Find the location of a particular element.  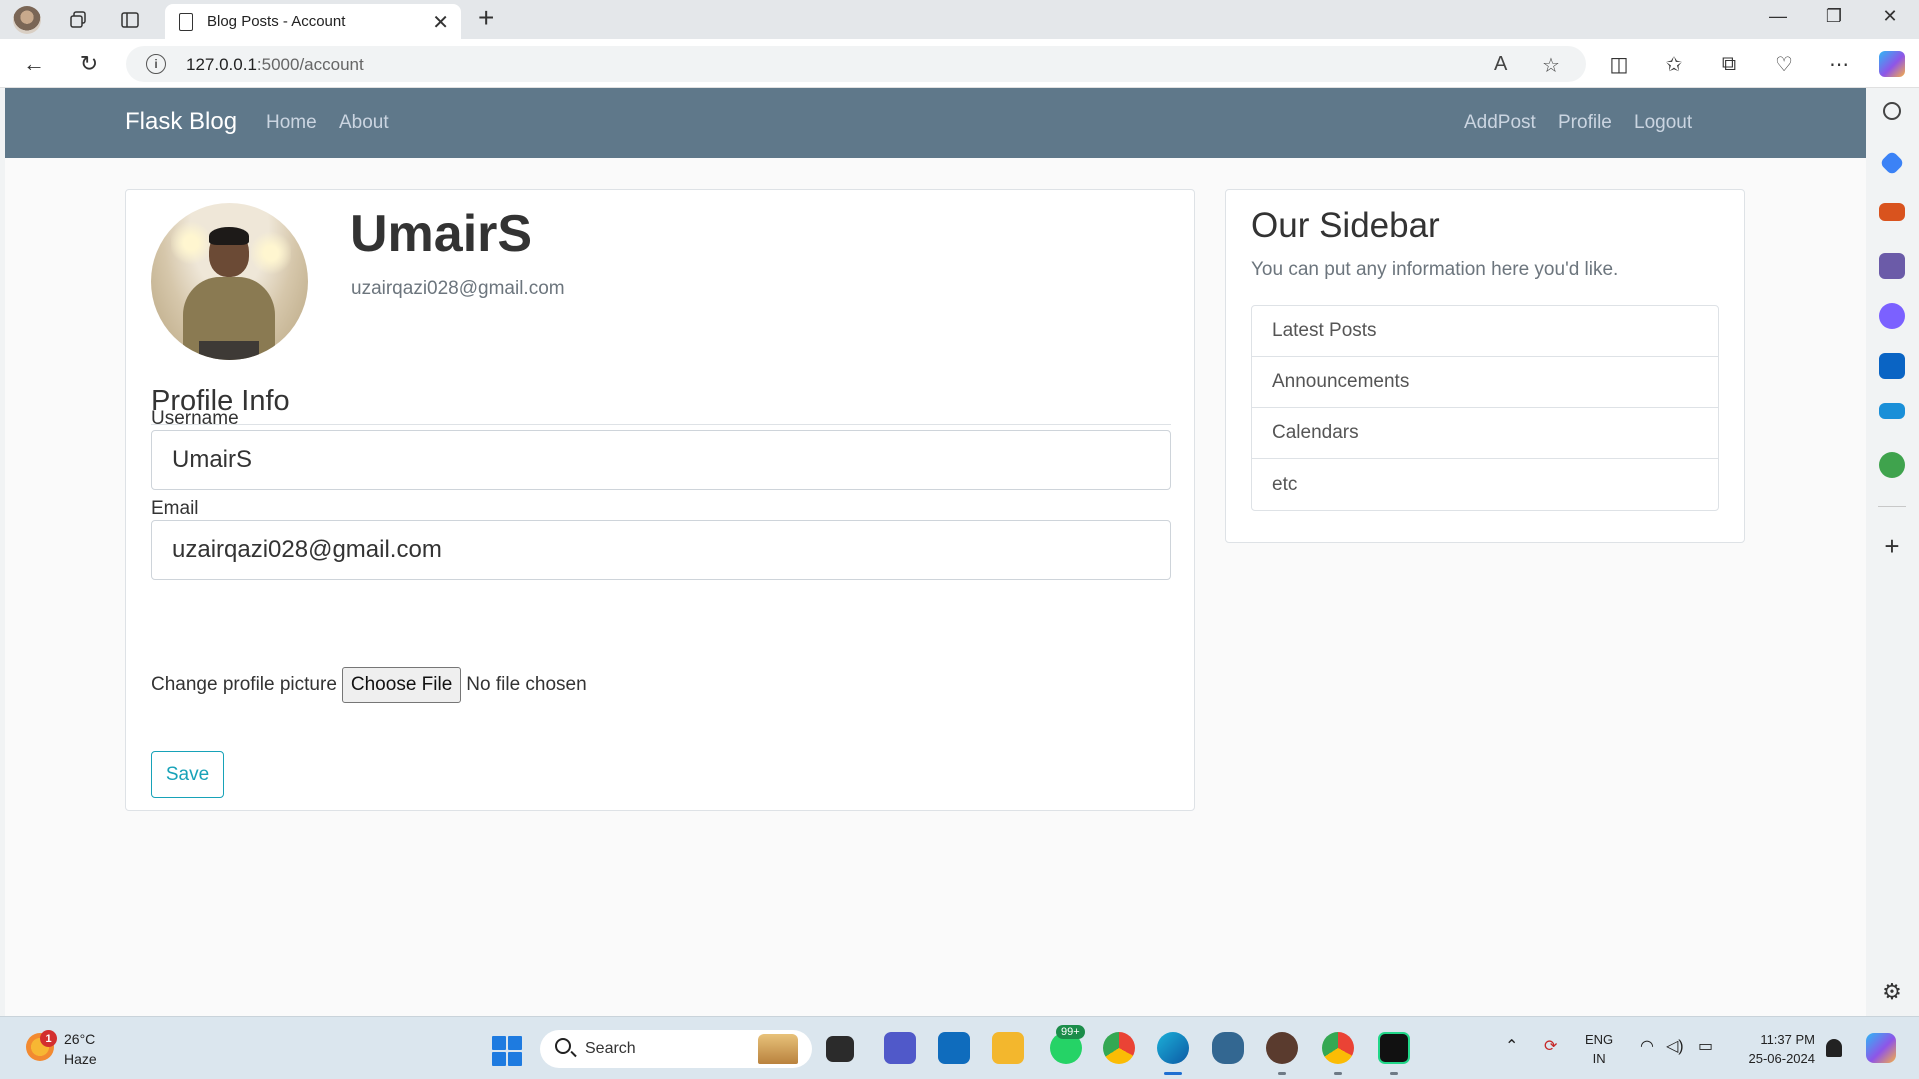

sync-icon: ⟳ is located at coordinates (1550, 1046).